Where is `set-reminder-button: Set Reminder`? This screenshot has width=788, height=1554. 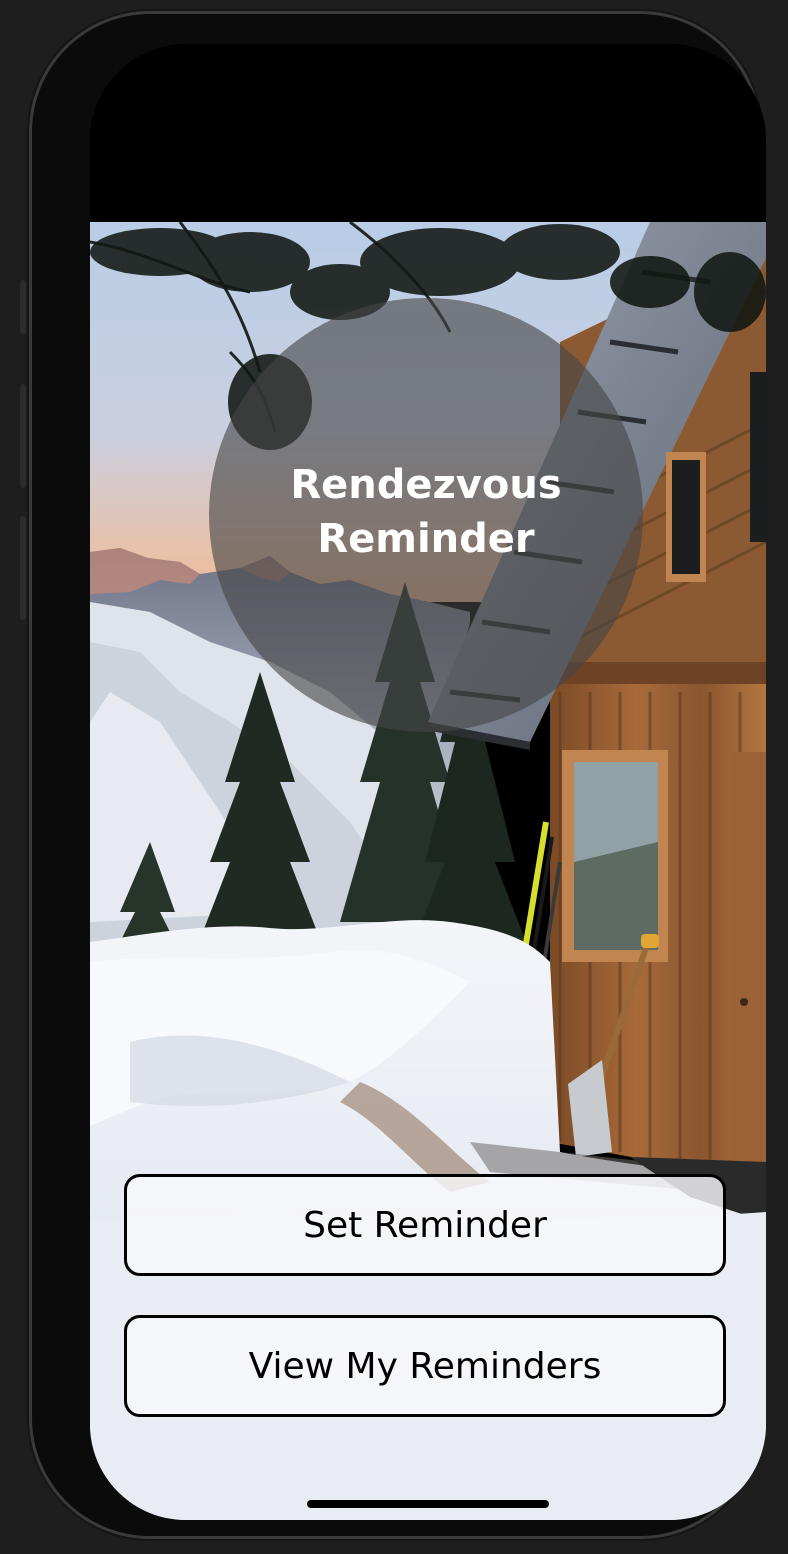
set-reminder-button: Set Reminder is located at coordinates (425, 1225).